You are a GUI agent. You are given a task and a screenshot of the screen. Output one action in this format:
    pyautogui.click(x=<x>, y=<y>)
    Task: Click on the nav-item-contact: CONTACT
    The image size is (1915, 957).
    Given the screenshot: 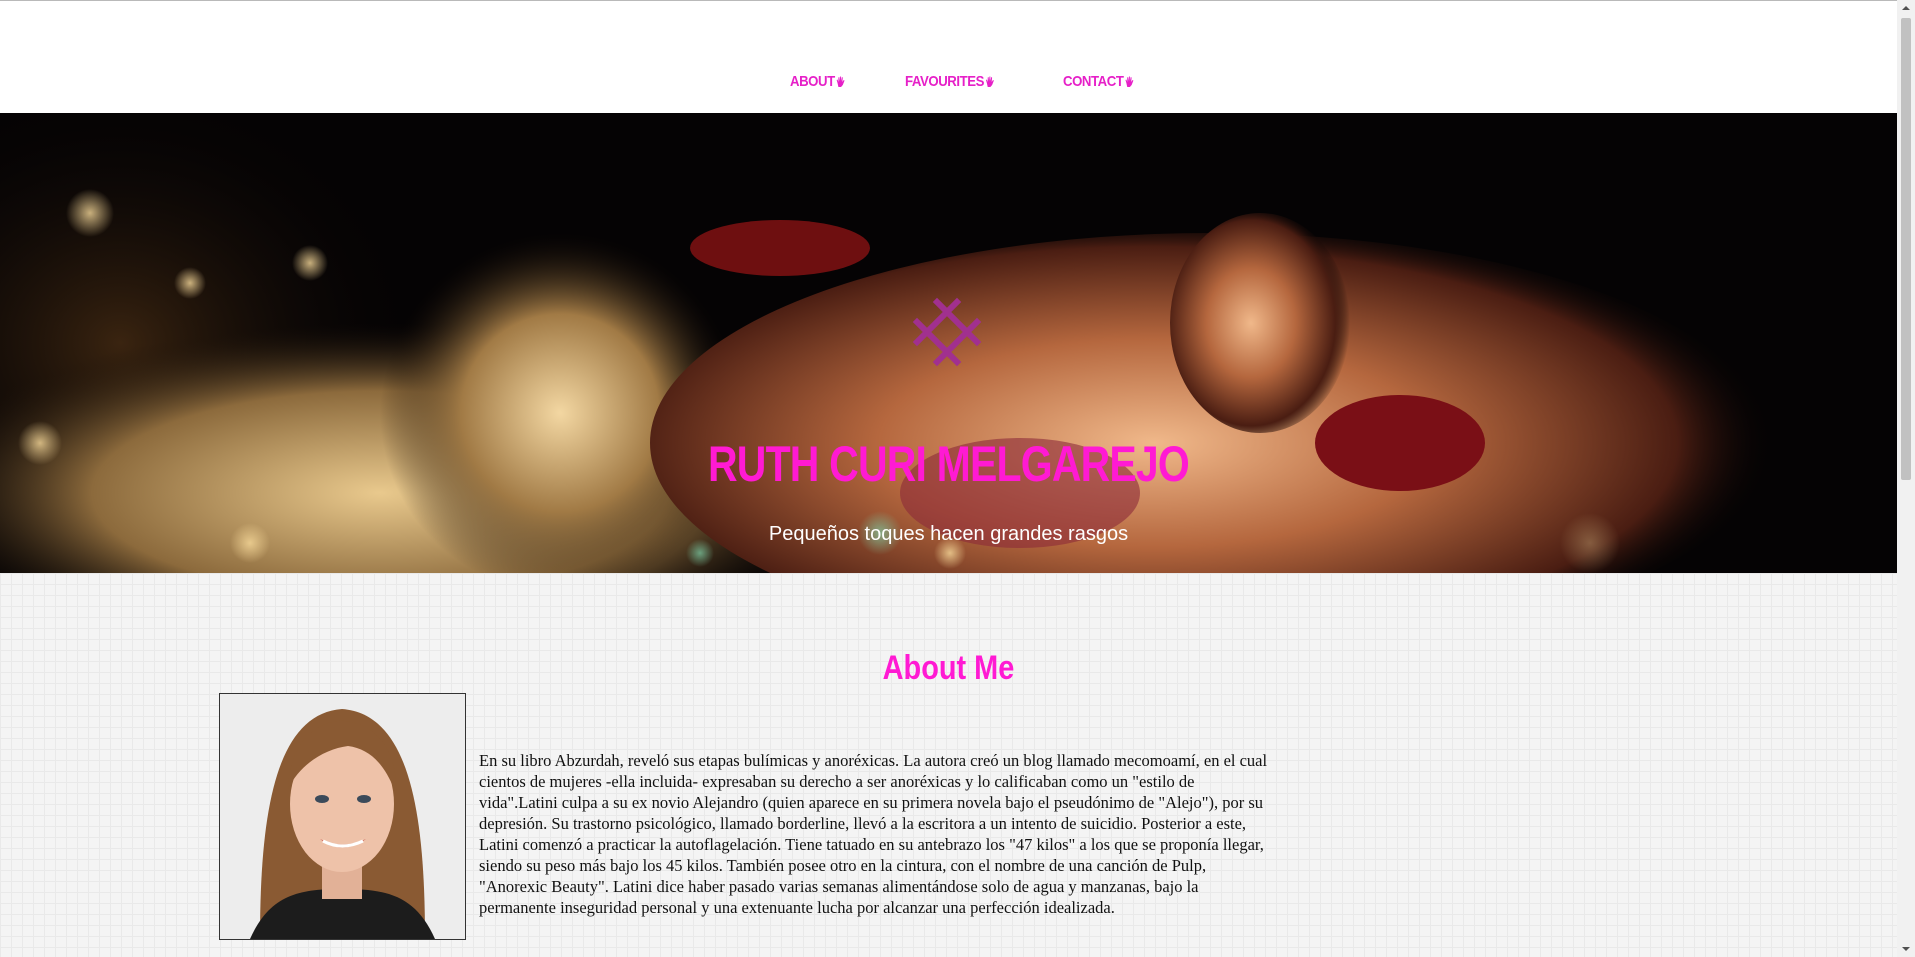 What is the action you would take?
    pyautogui.click(x=1103, y=81)
    